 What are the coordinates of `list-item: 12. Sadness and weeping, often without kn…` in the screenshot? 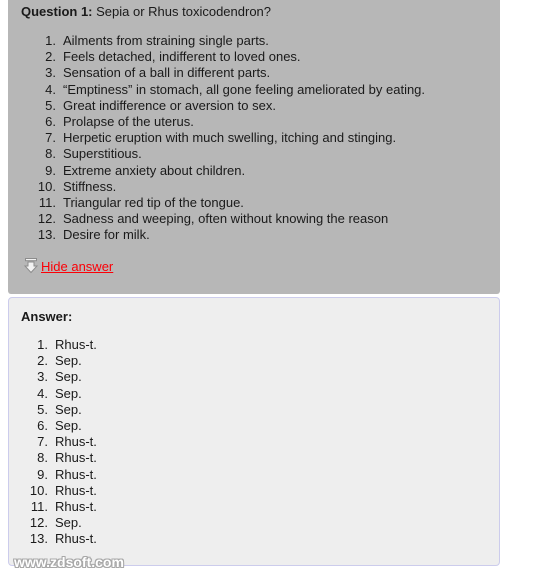 It's located at (229, 219).